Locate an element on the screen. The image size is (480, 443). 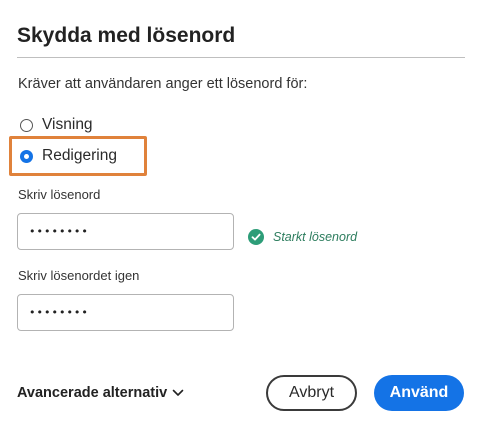
dialog-title: Skydda med lösenord is located at coordinates (126, 35).